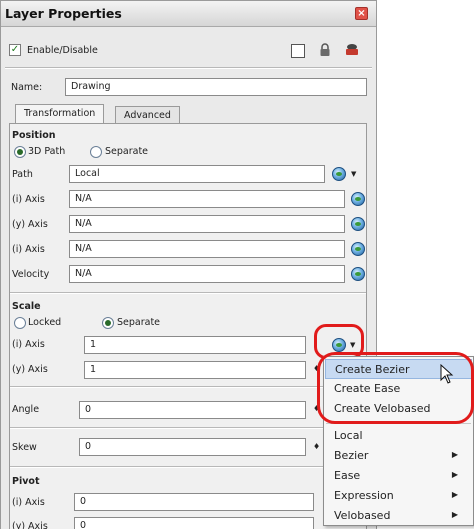  What do you see at coordinates (398, 496) in the screenshot?
I see `menu-item-expression: Expression ▶` at bounding box center [398, 496].